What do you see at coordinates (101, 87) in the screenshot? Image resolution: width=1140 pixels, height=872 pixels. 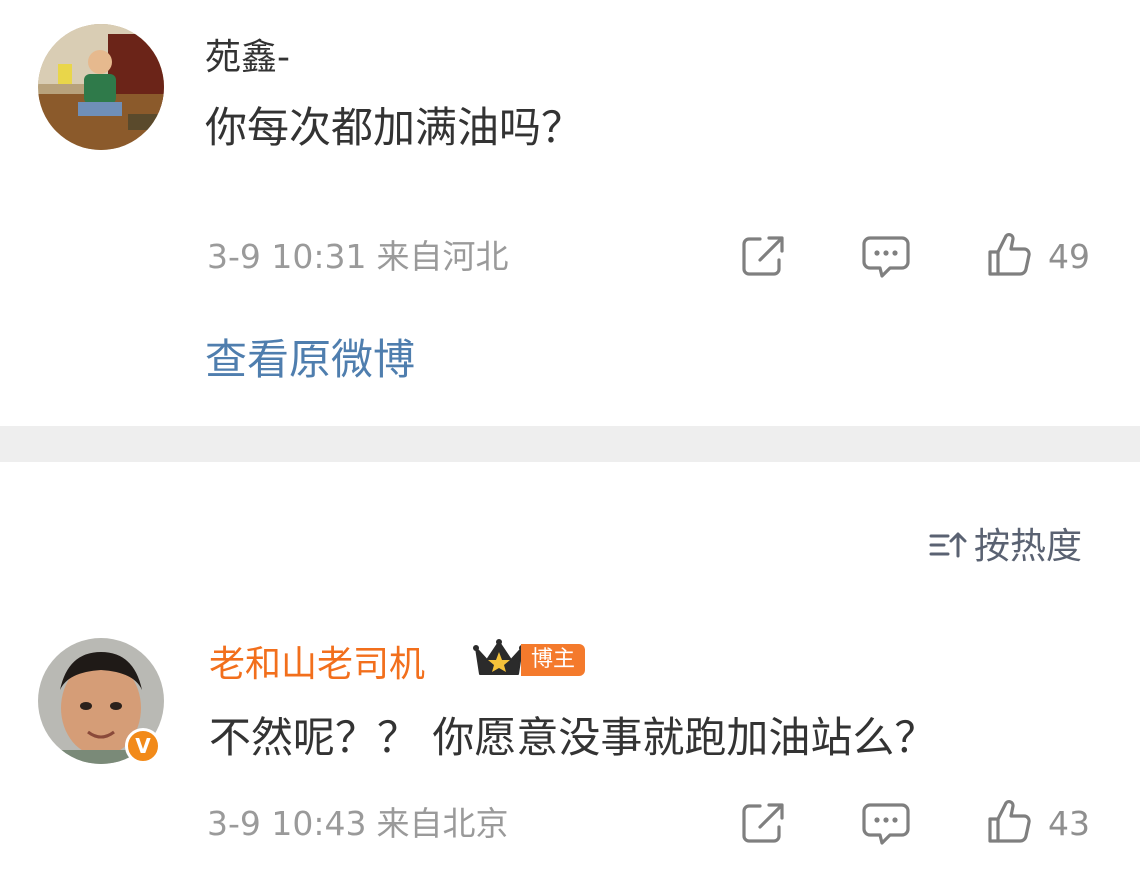 I see `avatar` at bounding box center [101, 87].